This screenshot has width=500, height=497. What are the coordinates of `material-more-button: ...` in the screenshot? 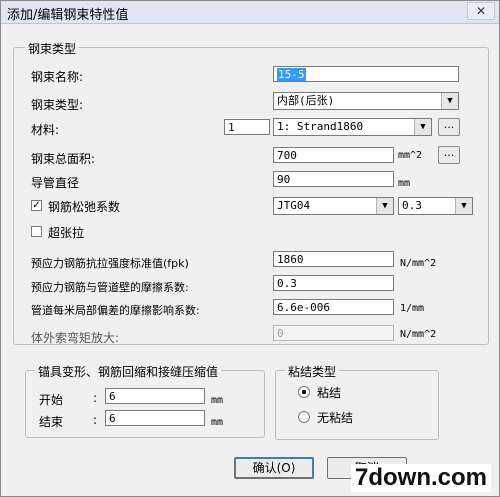 It's located at (449, 127).